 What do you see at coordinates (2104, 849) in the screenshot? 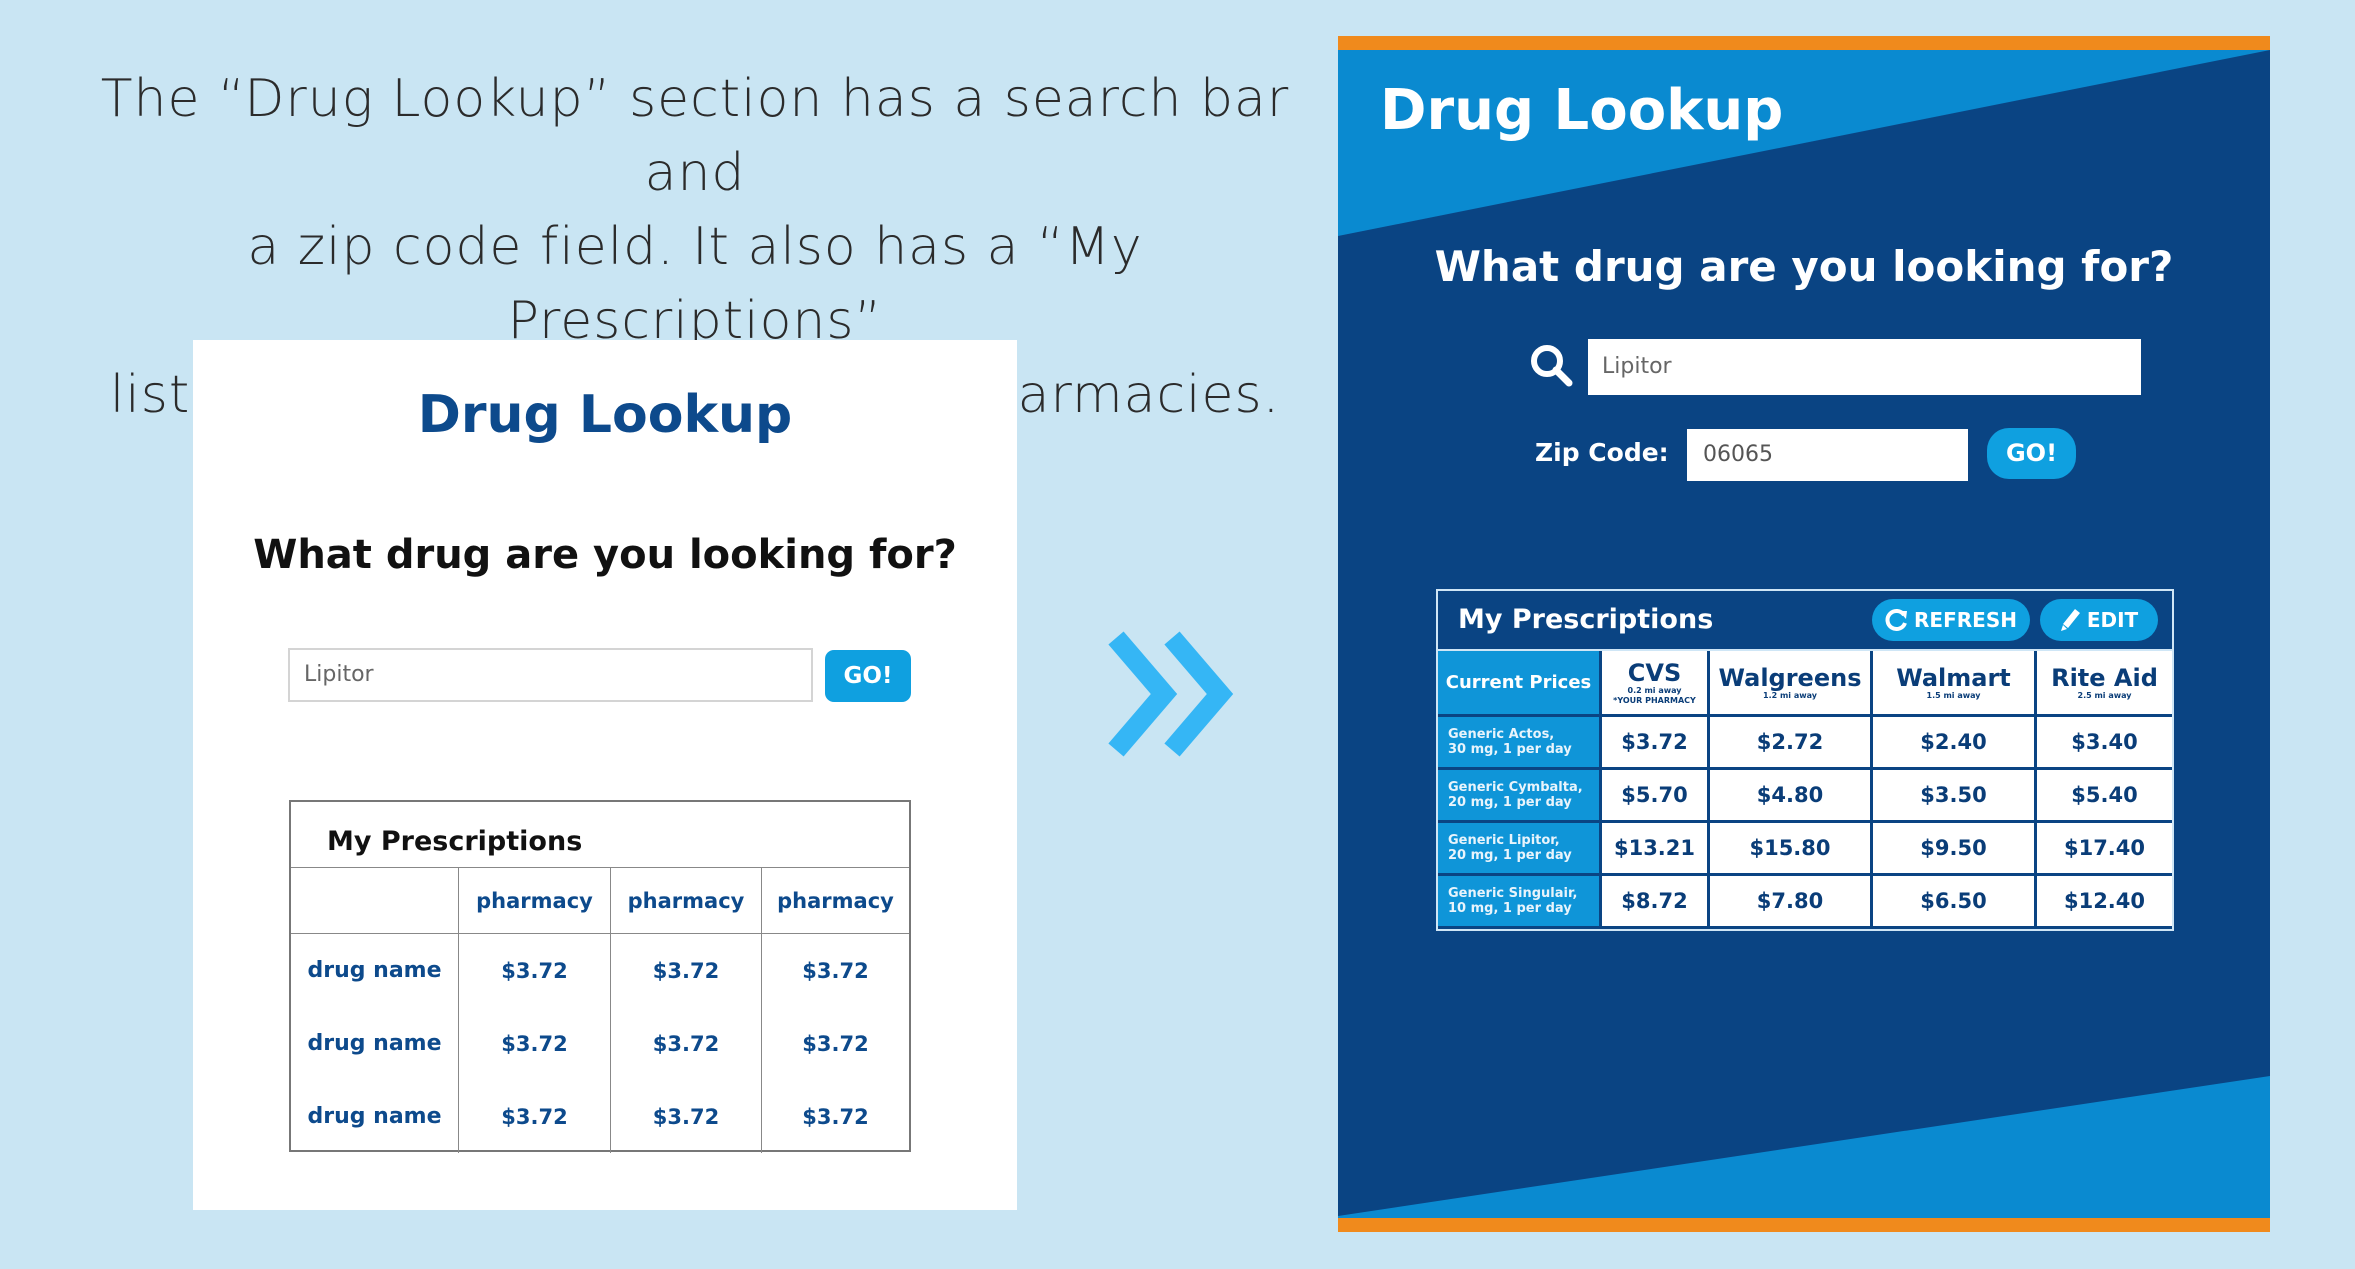
I see `price-cell: $17.40` at bounding box center [2104, 849].